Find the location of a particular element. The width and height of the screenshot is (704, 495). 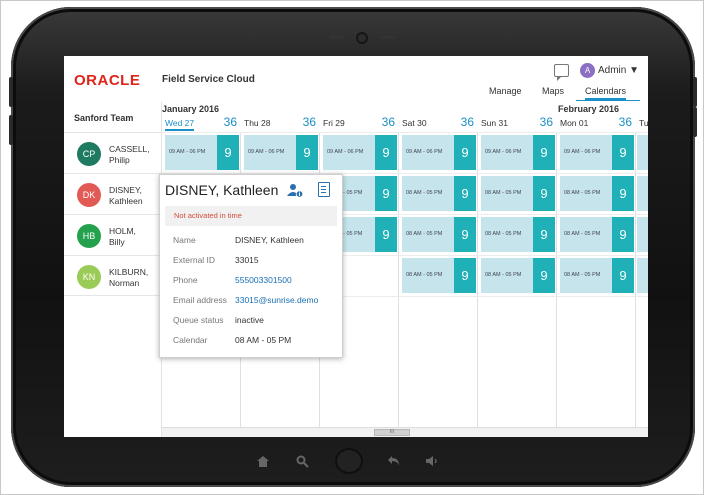

day-label: Tu is located at coordinates (643, 123).